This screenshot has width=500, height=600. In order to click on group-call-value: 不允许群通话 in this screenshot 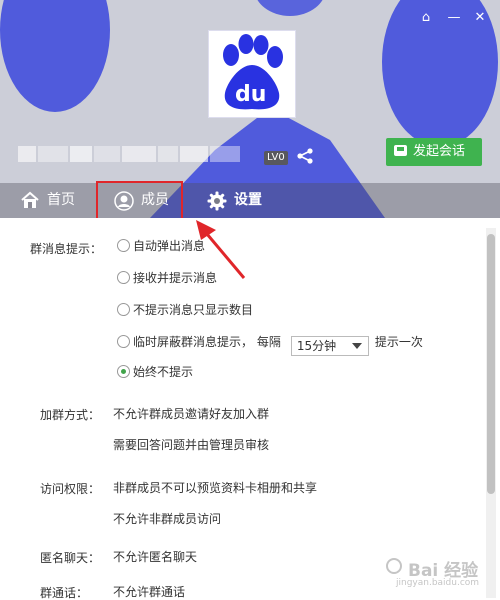, I will do `click(149, 592)`.